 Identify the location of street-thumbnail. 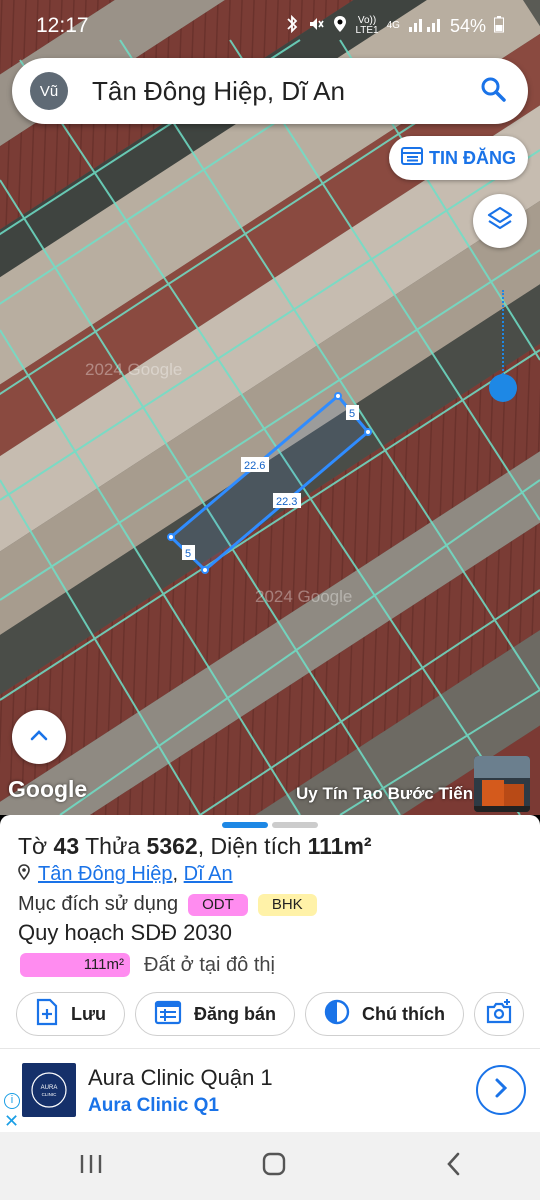
(502, 784).